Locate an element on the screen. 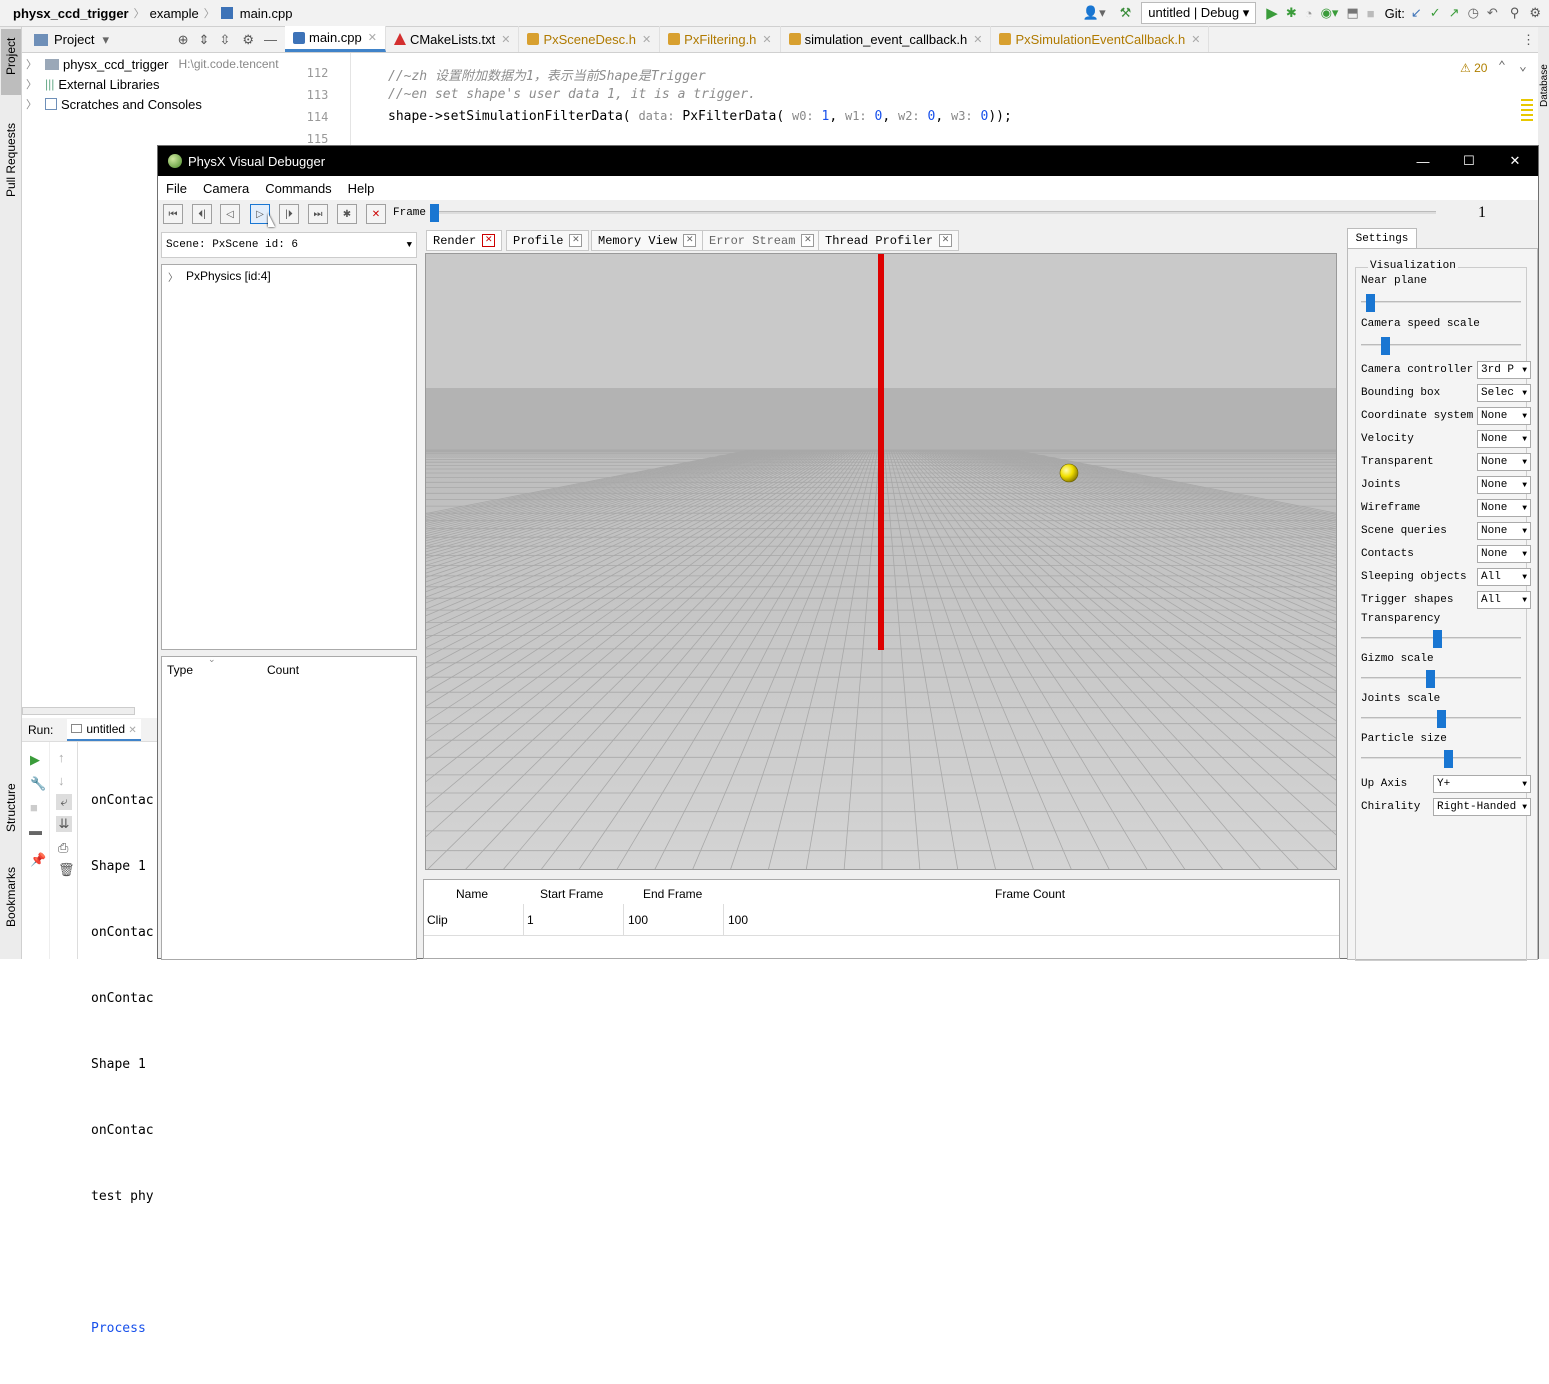 This screenshot has height=1384, width=1549. trash-icon: 🗑 is located at coordinates (67, 870).